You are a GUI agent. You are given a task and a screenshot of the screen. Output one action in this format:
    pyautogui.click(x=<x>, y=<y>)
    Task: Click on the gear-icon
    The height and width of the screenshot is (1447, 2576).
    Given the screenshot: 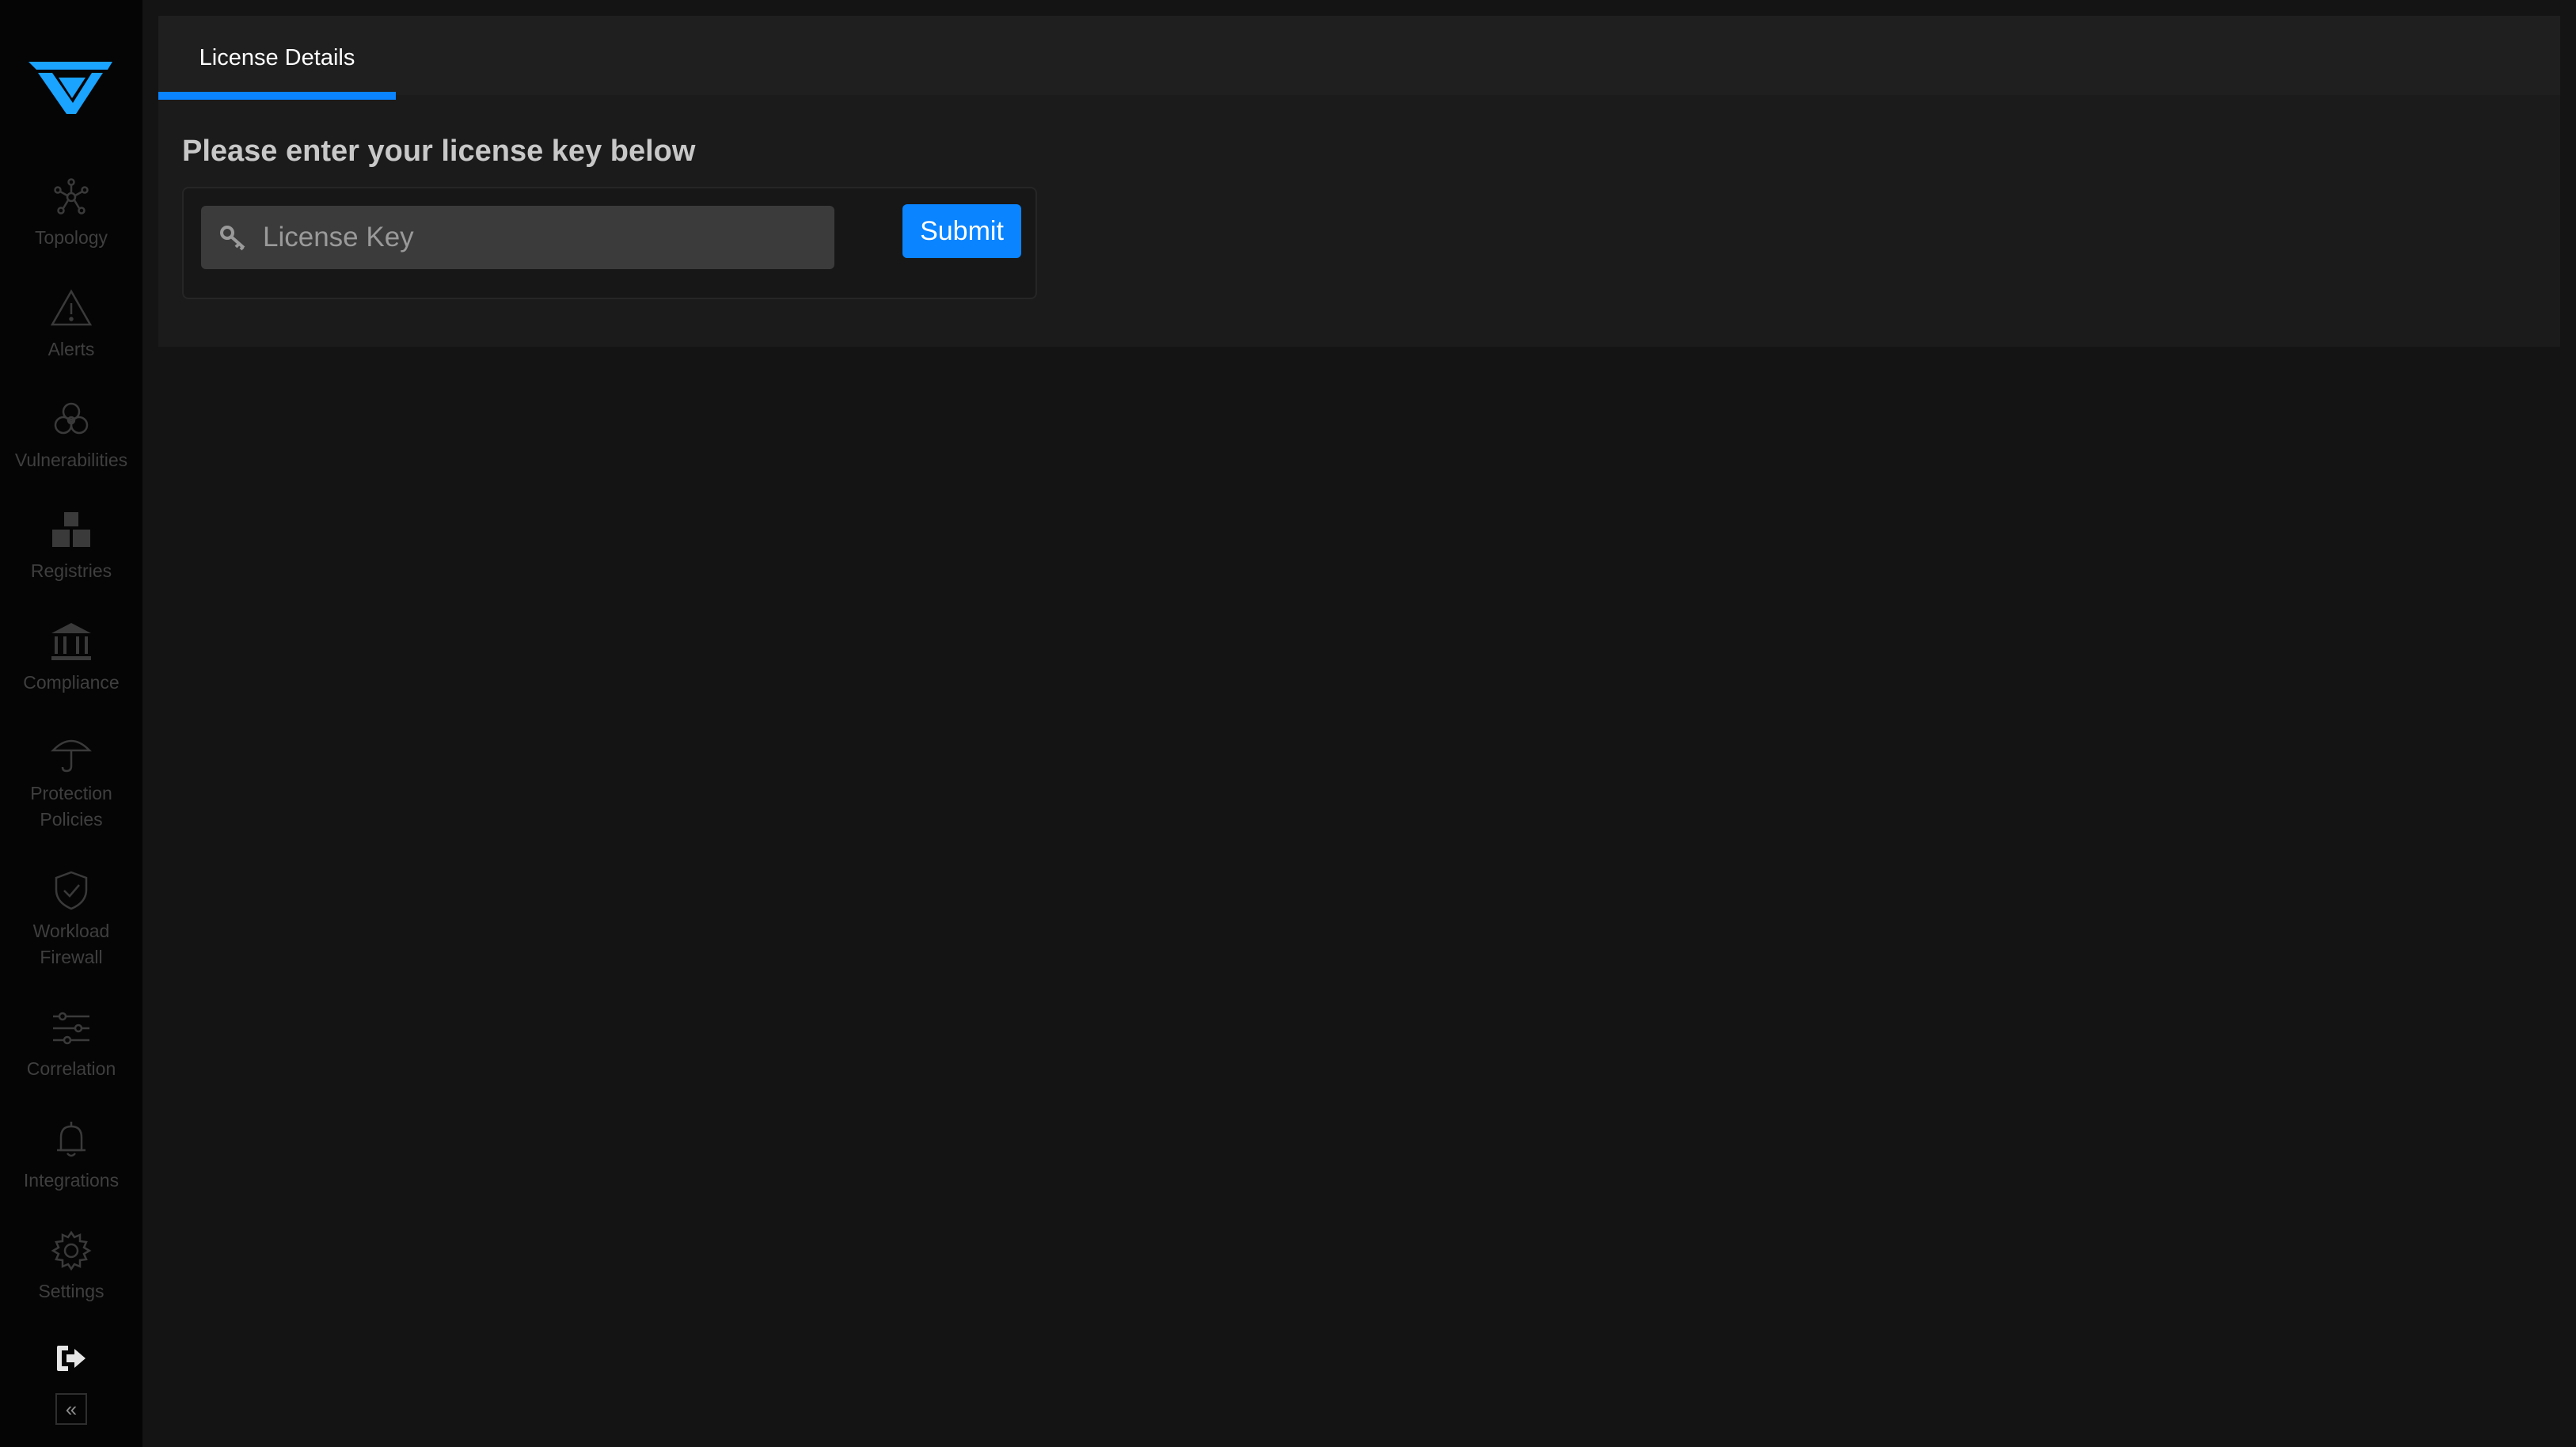 What is the action you would take?
    pyautogui.click(x=71, y=1250)
    